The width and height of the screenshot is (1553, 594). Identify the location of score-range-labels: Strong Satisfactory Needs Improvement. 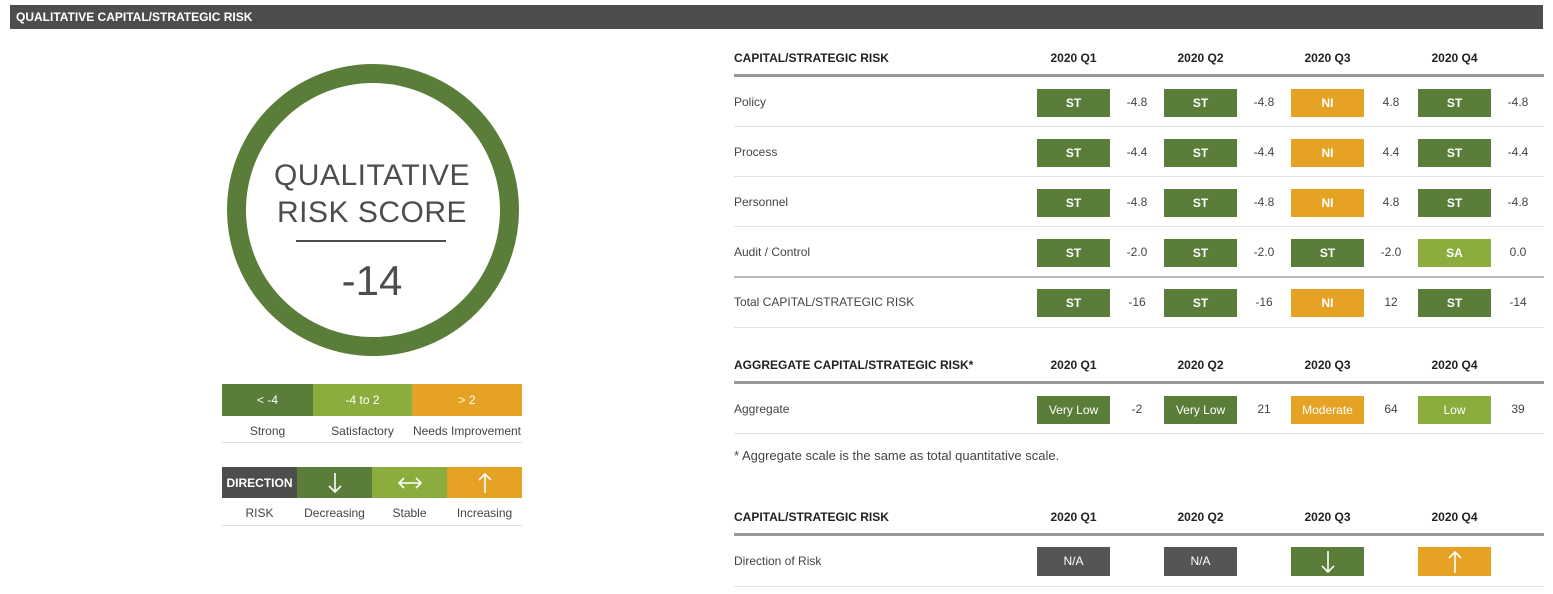
(372, 431).